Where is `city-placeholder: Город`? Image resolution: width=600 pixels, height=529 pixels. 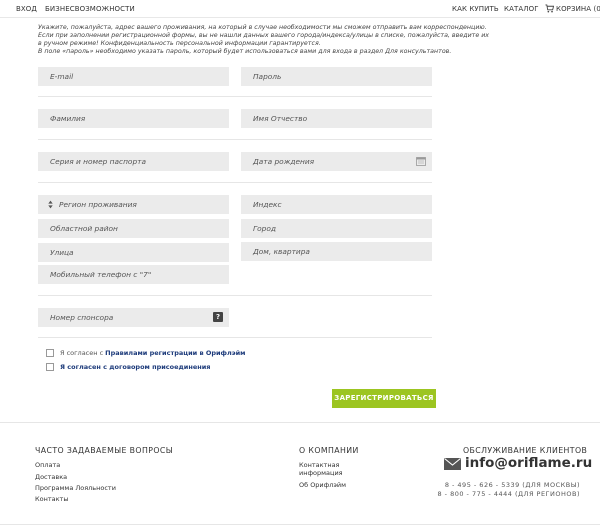
city-placeholder: Город is located at coordinates (264, 228).